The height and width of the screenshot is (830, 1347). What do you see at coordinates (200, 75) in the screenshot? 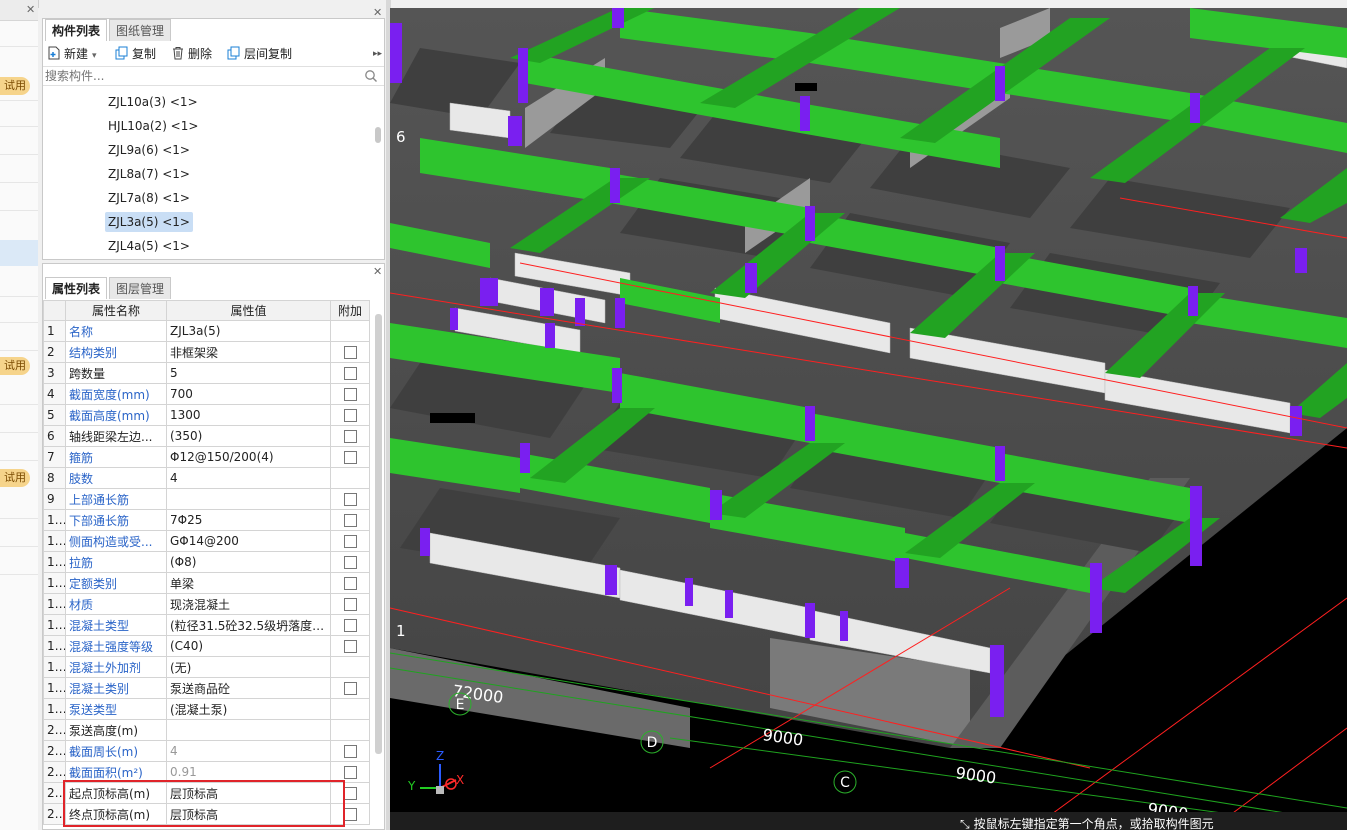
I see `search-input` at bounding box center [200, 75].